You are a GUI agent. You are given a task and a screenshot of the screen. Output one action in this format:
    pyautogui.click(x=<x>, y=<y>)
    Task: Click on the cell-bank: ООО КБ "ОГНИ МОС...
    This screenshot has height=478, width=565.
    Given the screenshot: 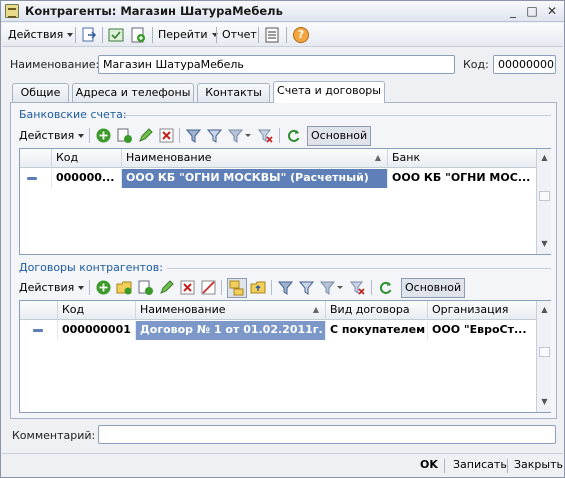 What is the action you would take?
    pyautogui.click(x=462, y=178)
    